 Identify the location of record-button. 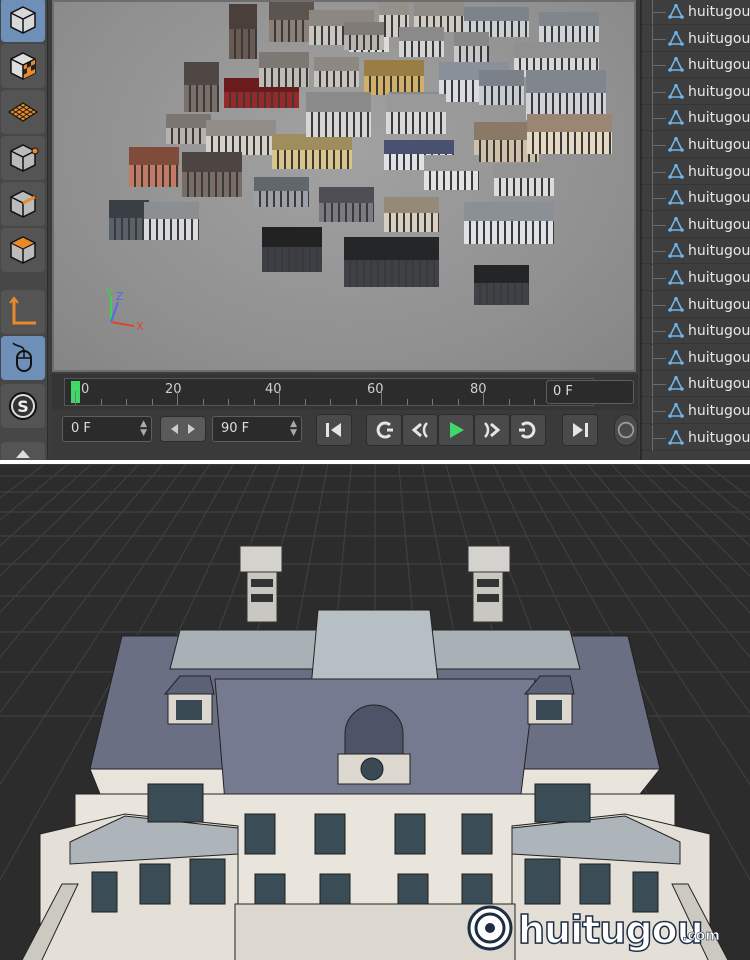
(626, 430).